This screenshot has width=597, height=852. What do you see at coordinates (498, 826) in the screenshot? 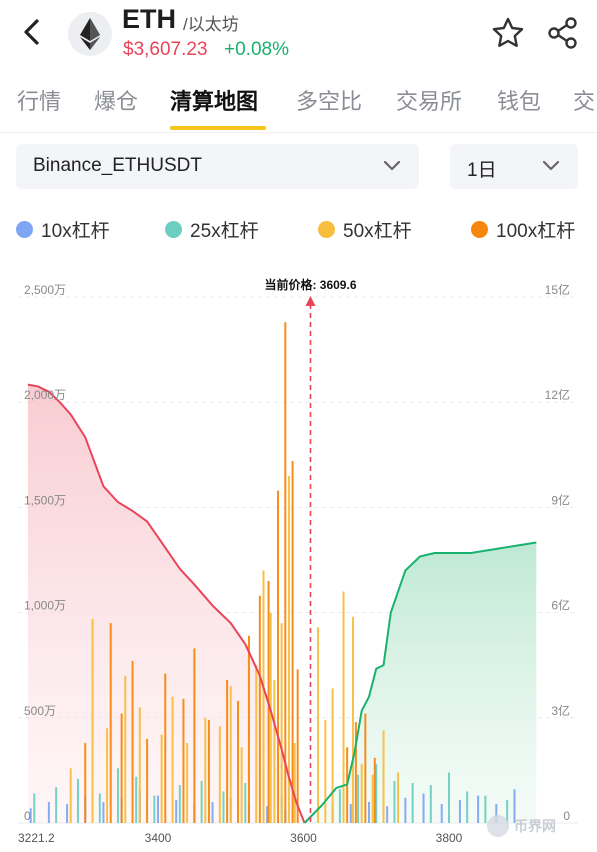
I see `watermark-logo-icon` at bounding box center [498, 826].